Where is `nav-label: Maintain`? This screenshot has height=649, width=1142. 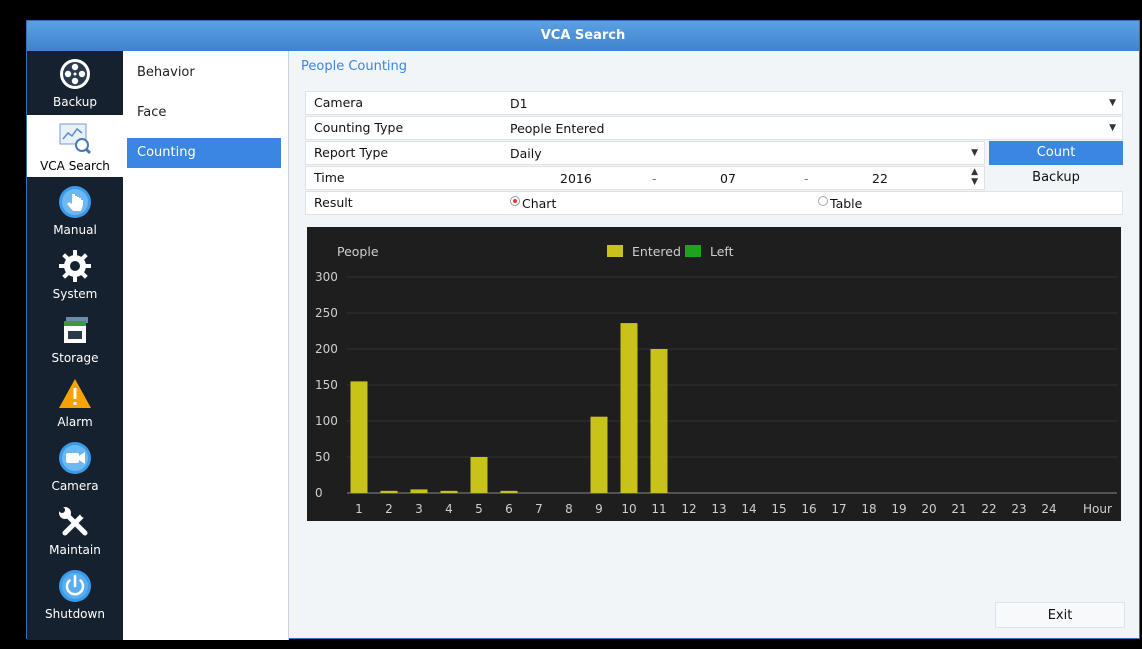 nav-label: Maintain is located at coordinates (75, 550).